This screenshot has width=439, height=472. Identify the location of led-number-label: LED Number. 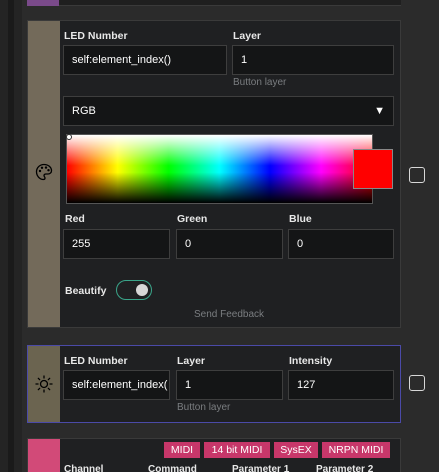
(96, 36).